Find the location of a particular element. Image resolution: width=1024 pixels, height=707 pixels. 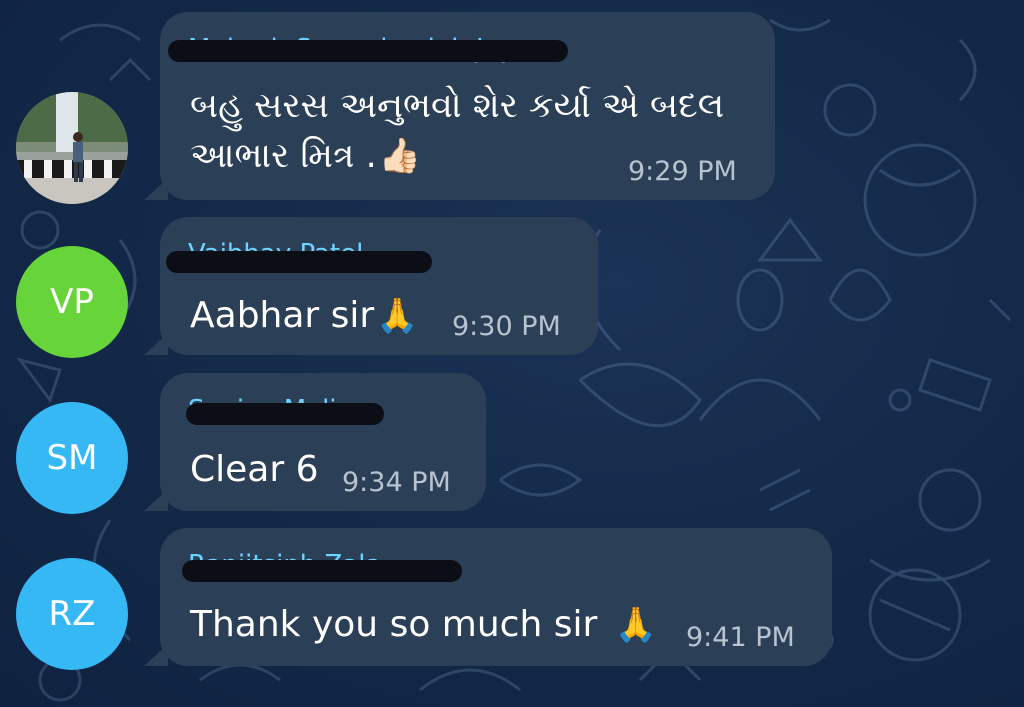

thumbs-up-emoji: 👍🏻 is located at coordinates (400, 156).